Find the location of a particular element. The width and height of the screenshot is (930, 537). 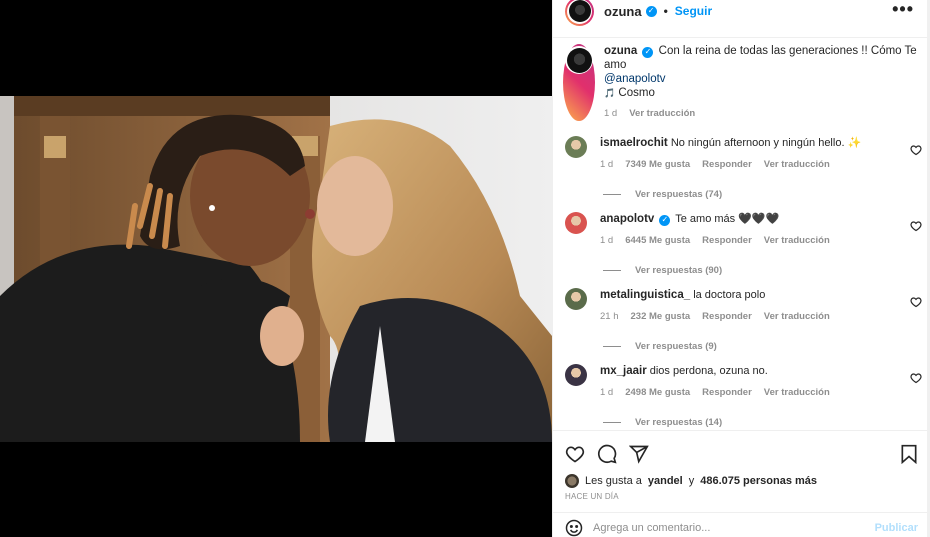

comment-username: mx_jaair is located at coordinates (623, 371).